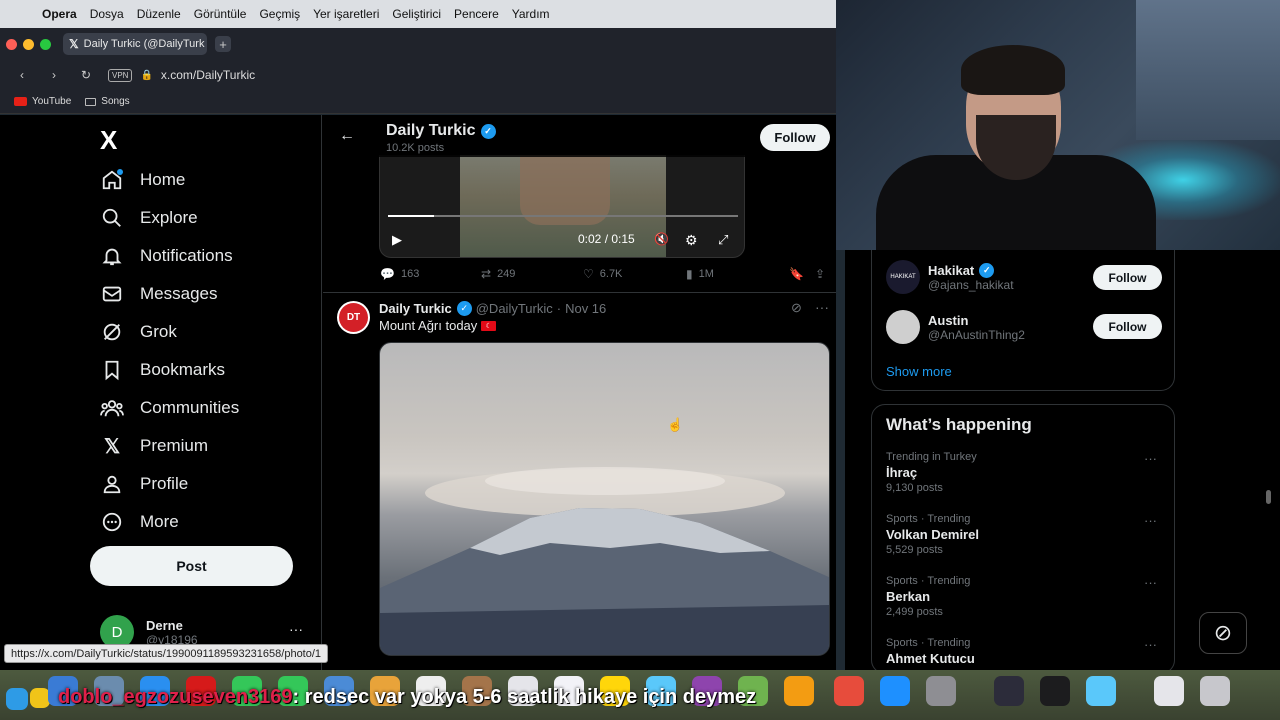 The width and height of the screenshot is (1280, 720). What do you see at coordinates (149, 218) in the screenshot?
I see `sidebar-item-explore: Explore` at bounding box center [149, 218].